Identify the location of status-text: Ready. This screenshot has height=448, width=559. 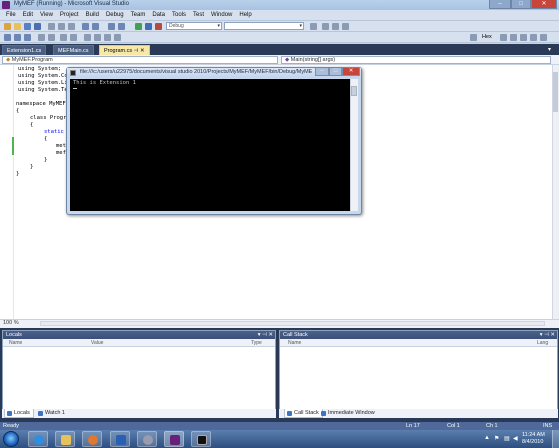
(11, 426).